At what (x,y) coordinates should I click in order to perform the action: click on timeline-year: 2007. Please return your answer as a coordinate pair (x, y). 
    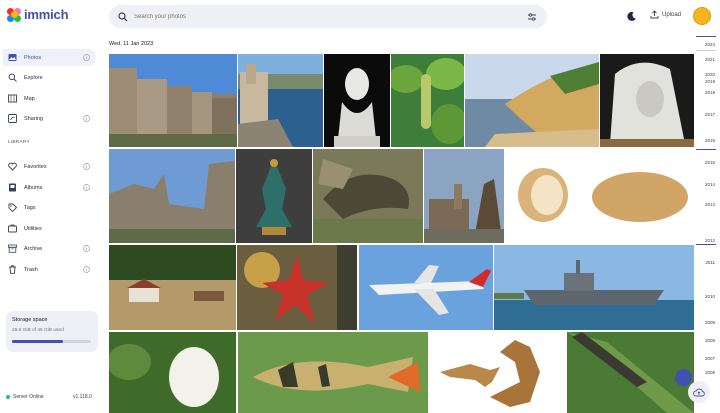
    Looking at the image, I should click on (710, 358).